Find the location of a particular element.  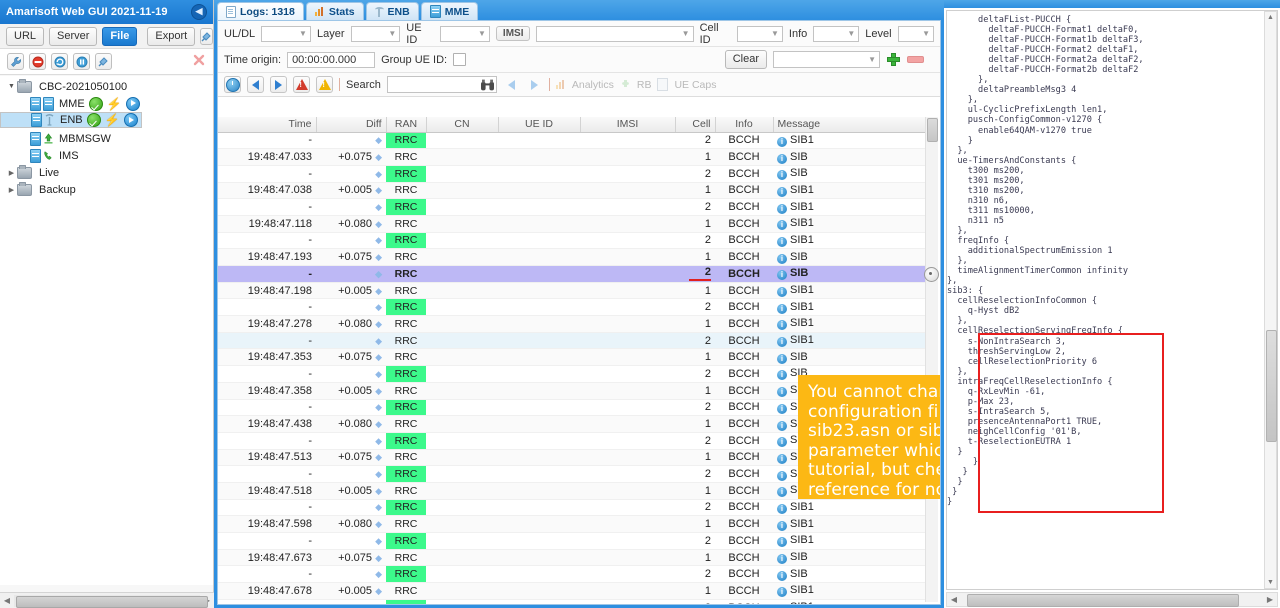

chevron-down-icon: ▼ is located at coordinates (11, 86).